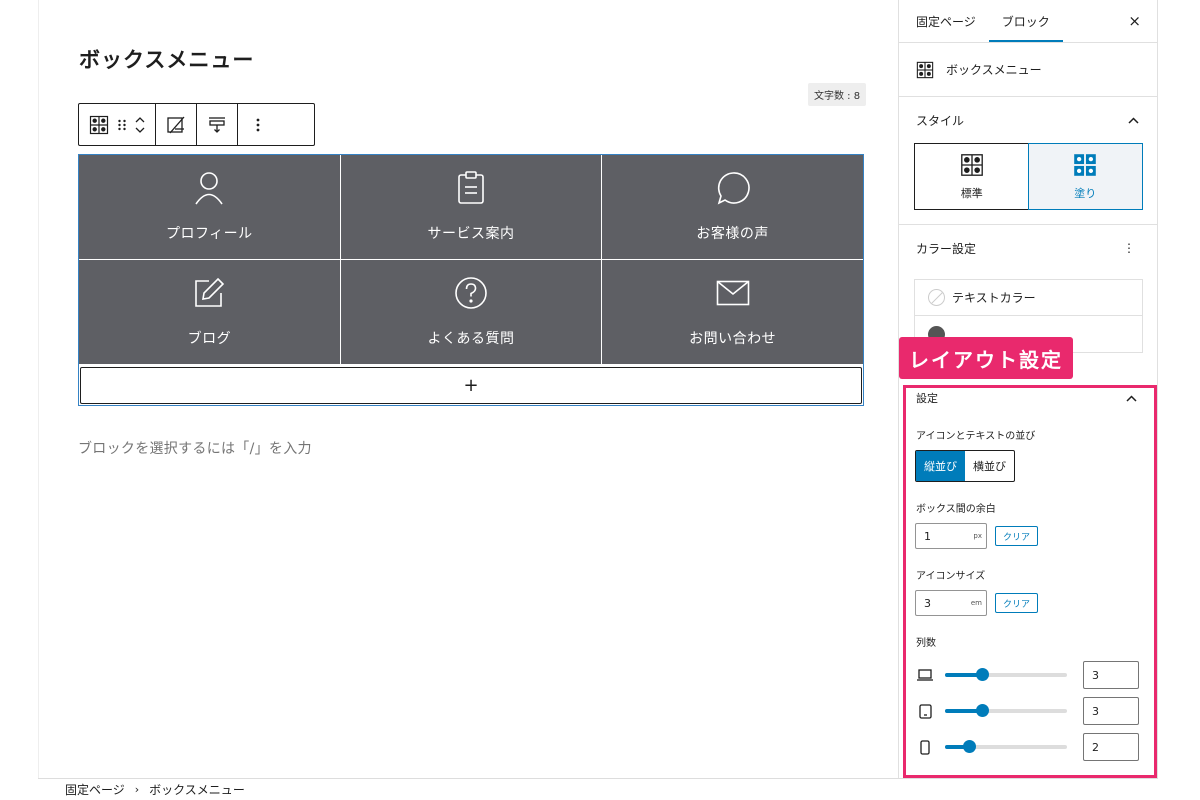 This screenshot has width=1200, height=800. I want to click on arrangement-horizontal-button: 横並び, so click(989, 466).